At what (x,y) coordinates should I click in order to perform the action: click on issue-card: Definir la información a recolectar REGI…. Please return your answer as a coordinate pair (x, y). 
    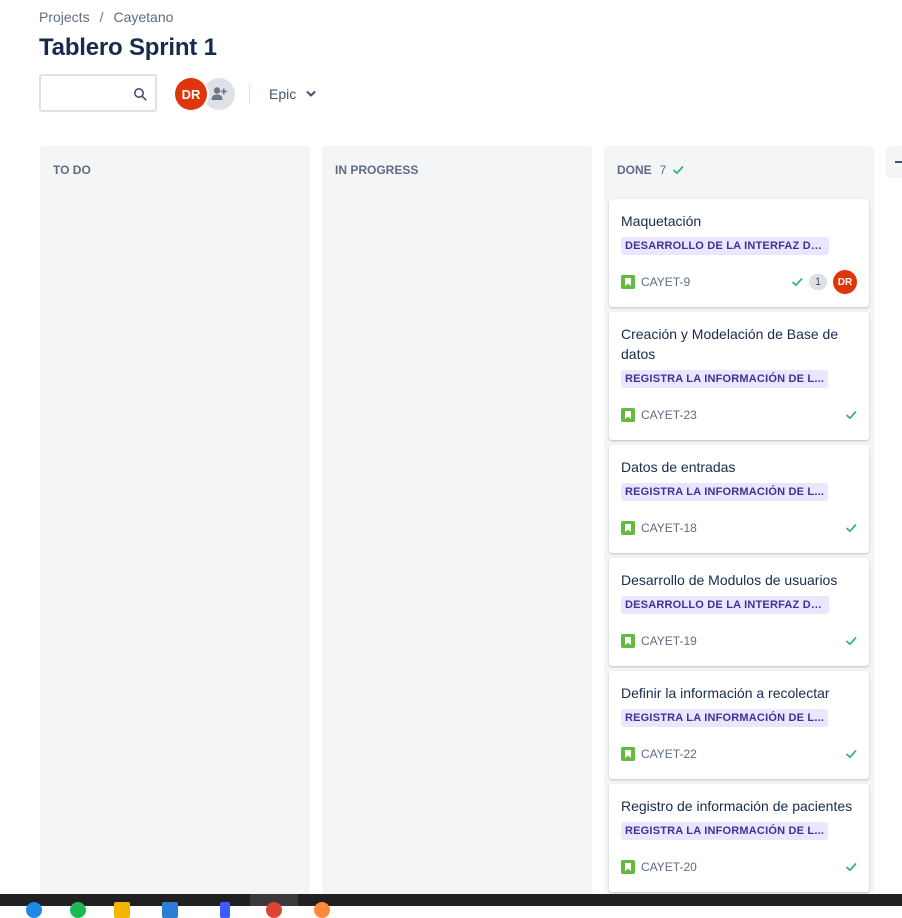
    Looking at the image, I should click on (739, 725).